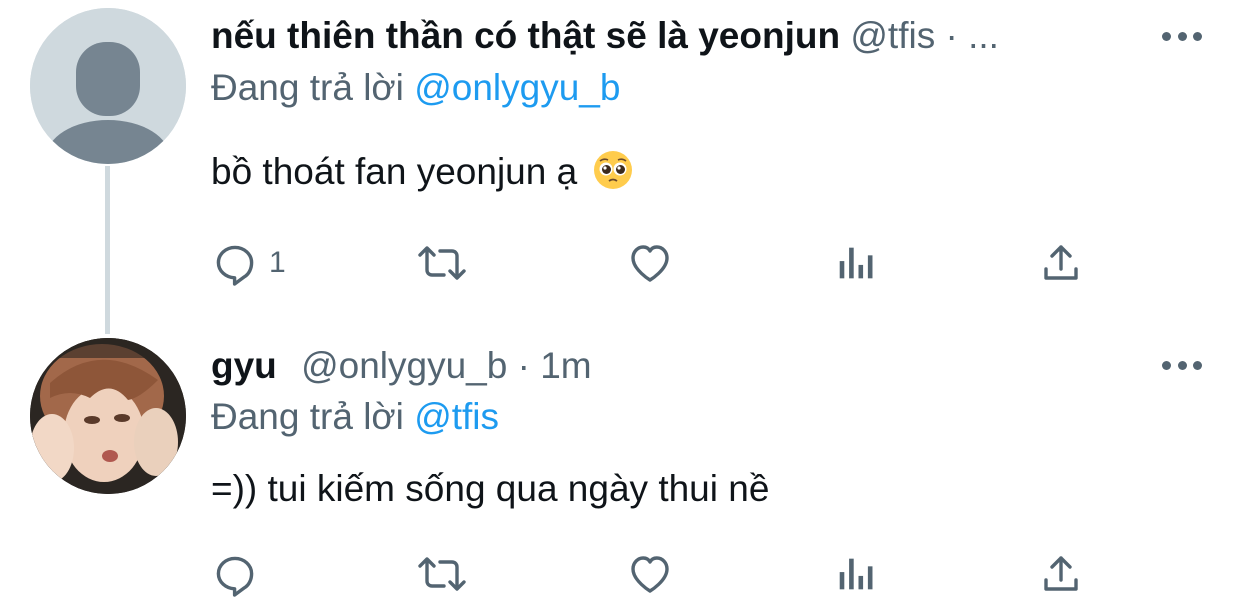 This screenshot has width=1242, height=615. What do you see at coordinates (490, 488) in the screenshot?
I see `tweet-text-content: =)) tui kiếm sống qua ngày thui nề` at bounding box center [490, 488].